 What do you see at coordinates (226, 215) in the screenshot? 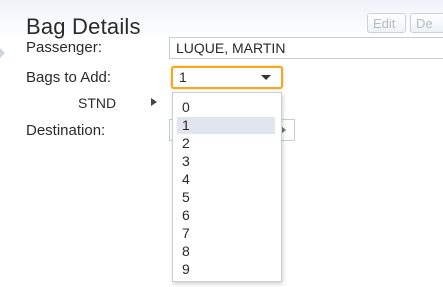
I see `dropdown-option: 6` at bounding box center [226, 215].